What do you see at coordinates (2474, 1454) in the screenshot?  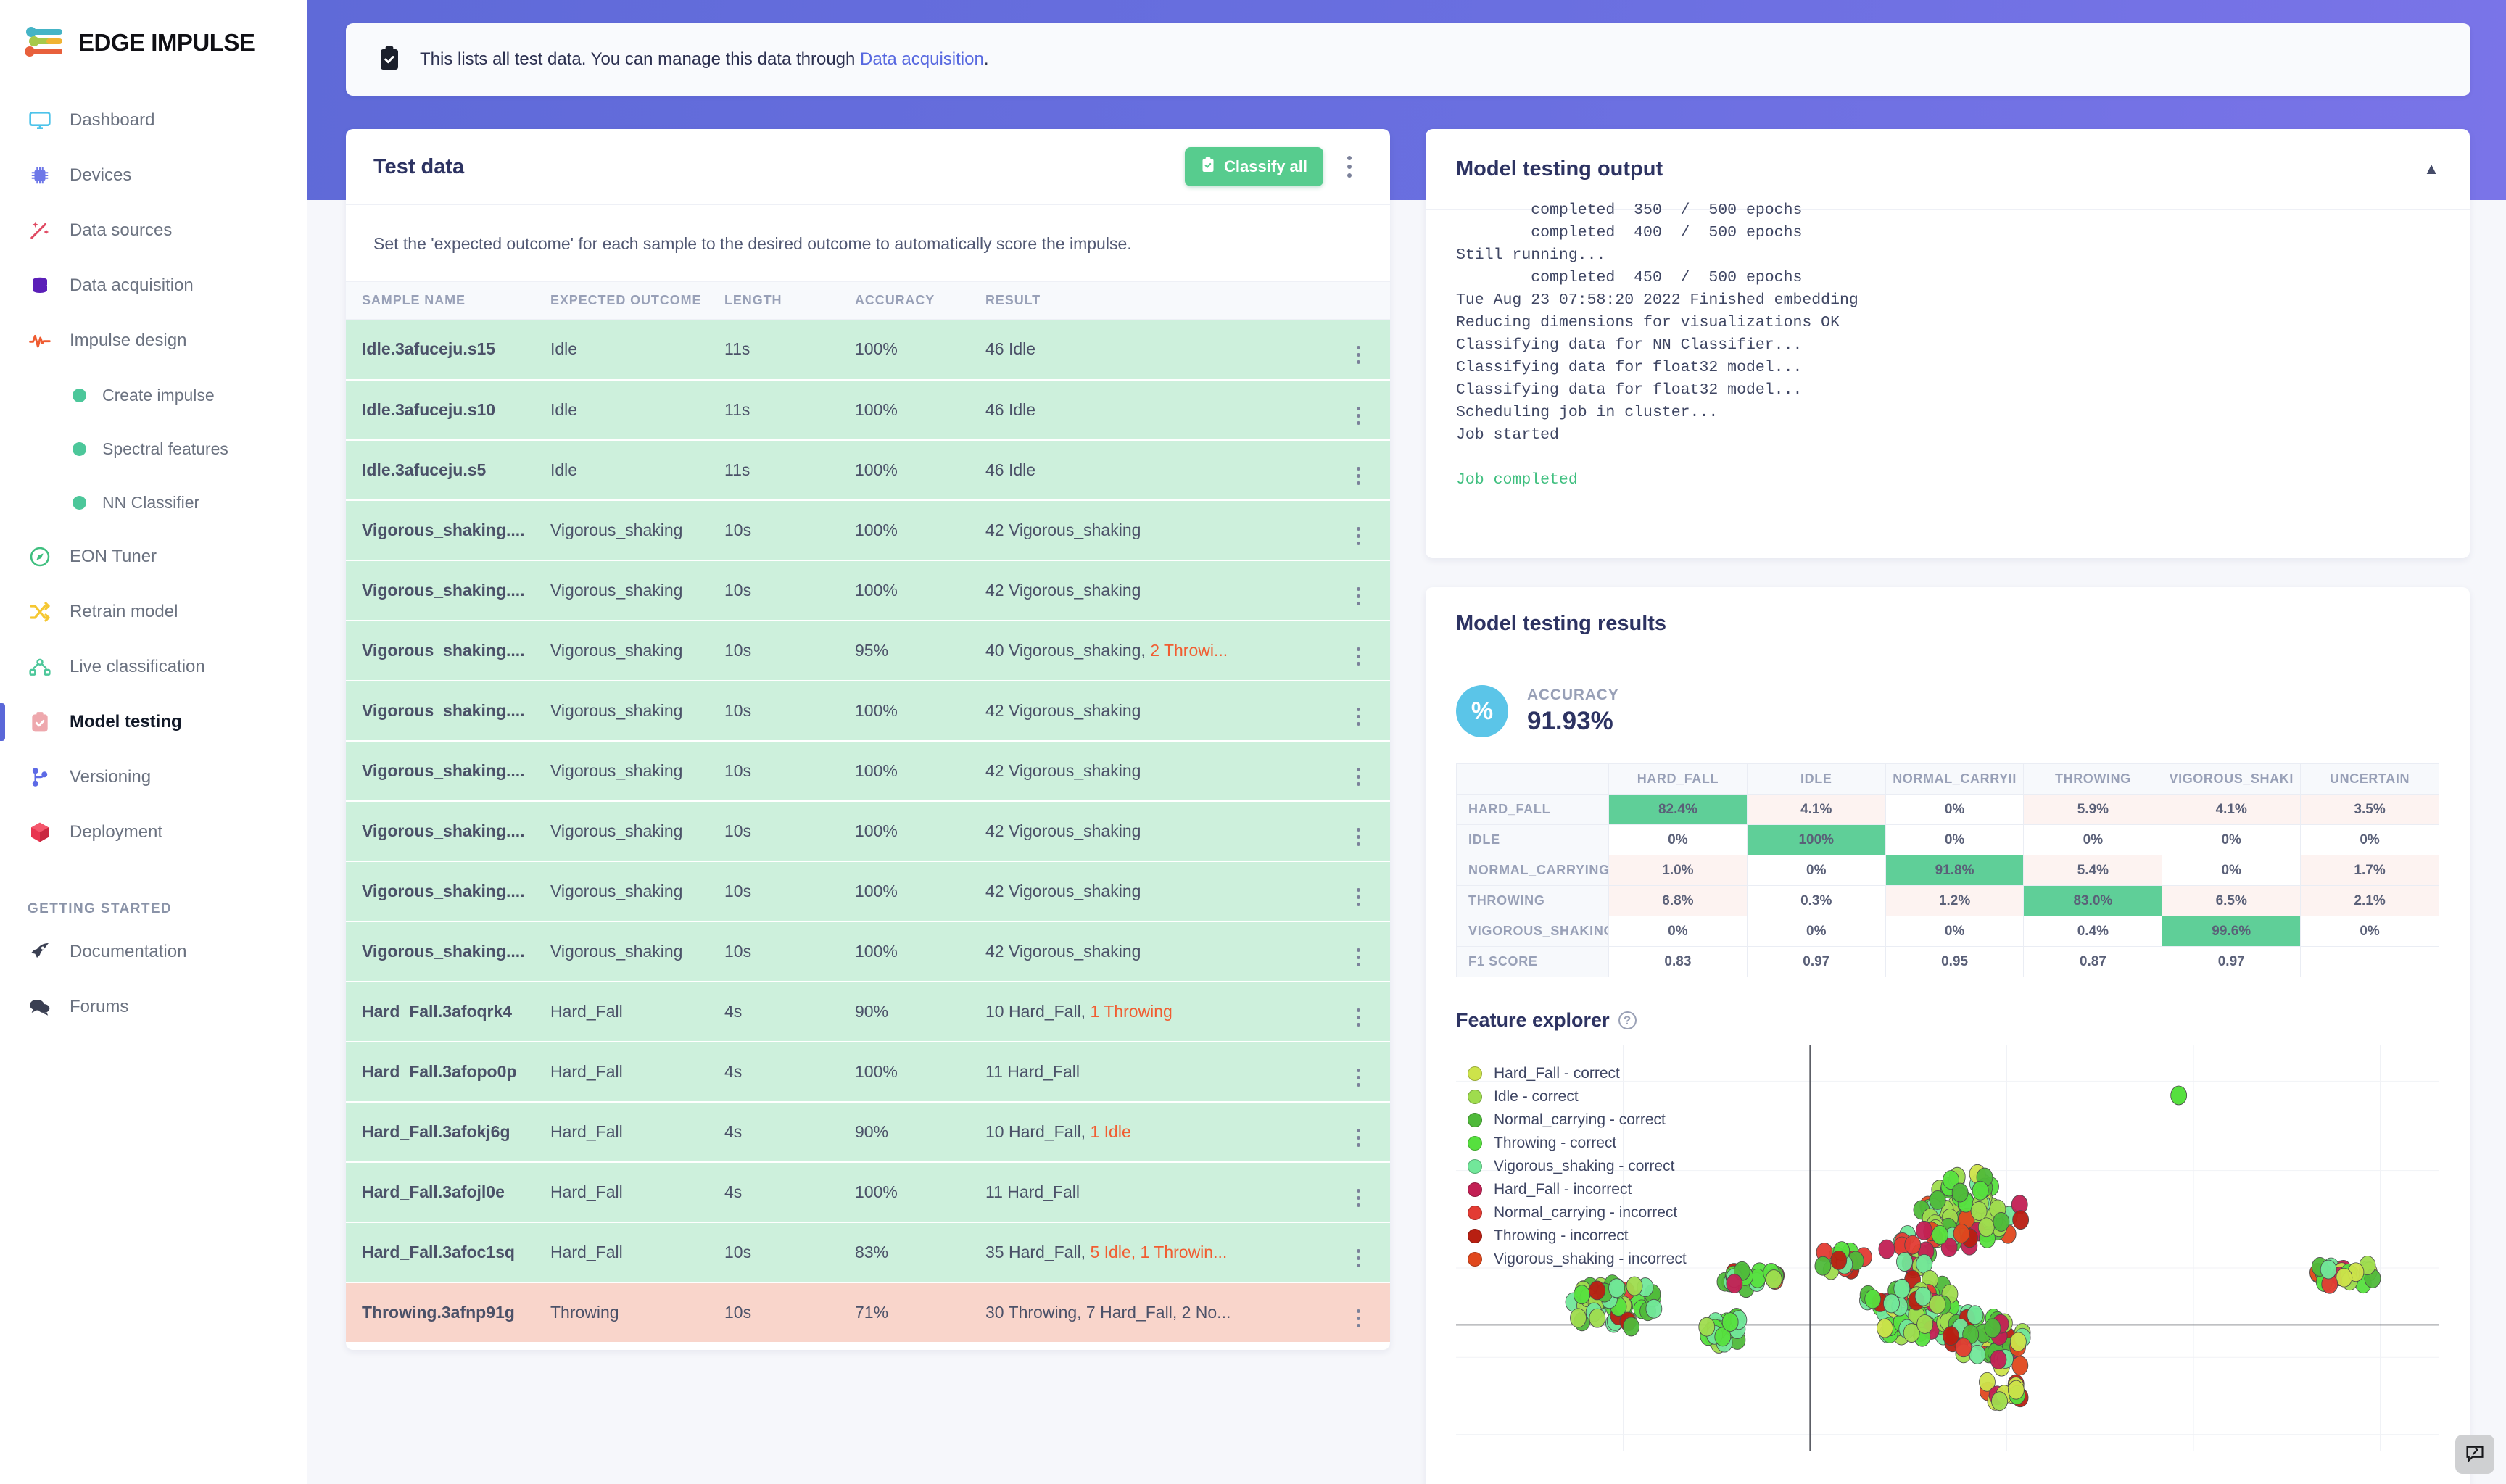 I see `feedback-widget-button` at bounding box center [2474, 1454].